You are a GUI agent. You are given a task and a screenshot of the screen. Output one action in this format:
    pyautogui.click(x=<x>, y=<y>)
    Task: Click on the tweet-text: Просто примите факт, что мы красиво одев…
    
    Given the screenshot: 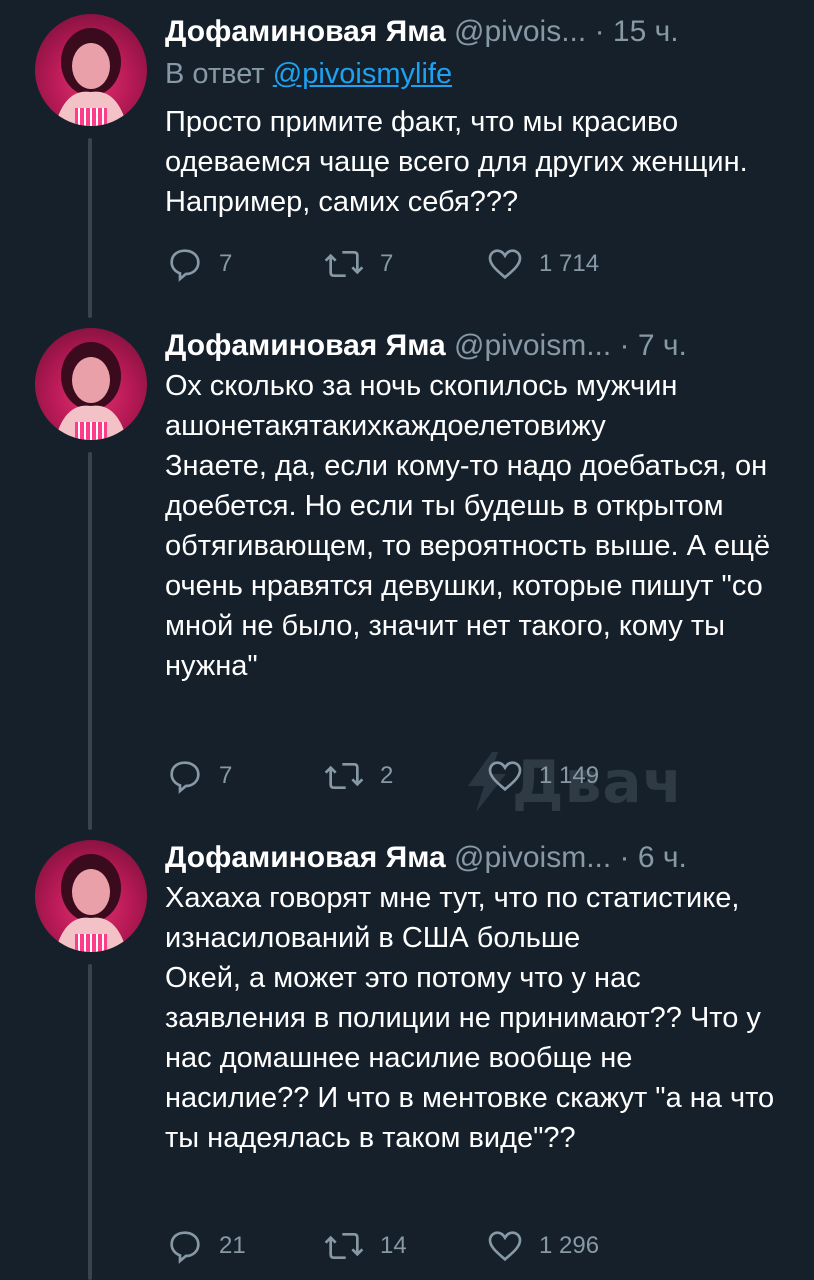 What is the action you would take?
    pyautogui.click(x=456, y=162)
    